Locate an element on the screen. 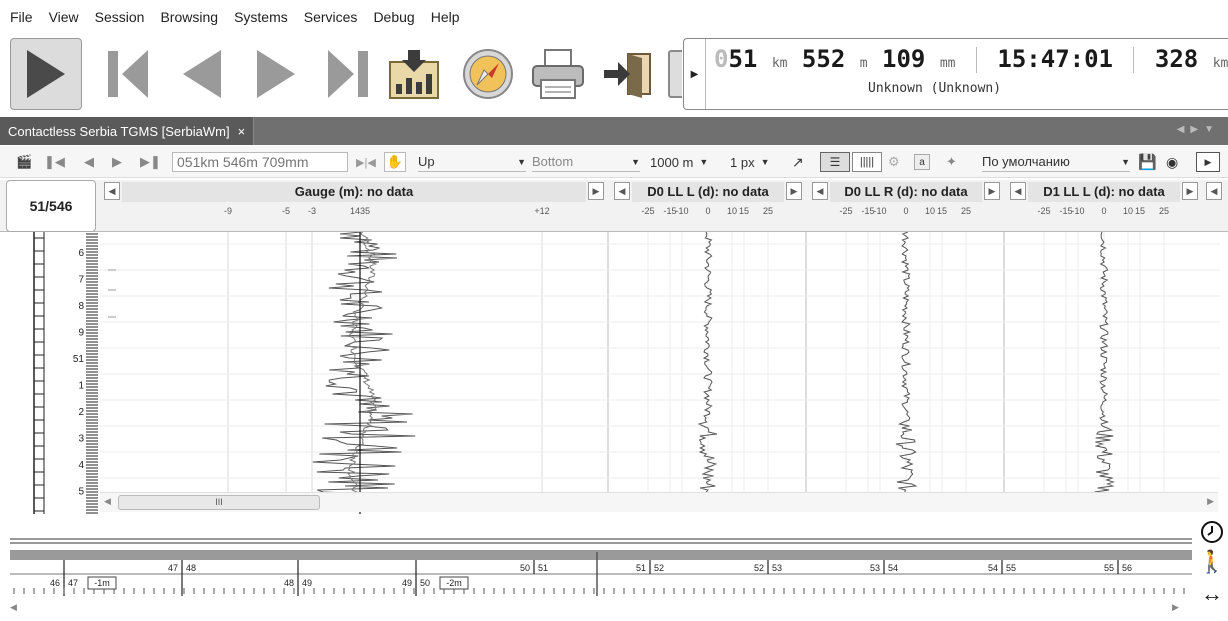 The height and width of the screenshot is (621, 1228). tab-session: Contactless Serbia TGMS [SerbiaWm] × is located at coordinates (127, 131).